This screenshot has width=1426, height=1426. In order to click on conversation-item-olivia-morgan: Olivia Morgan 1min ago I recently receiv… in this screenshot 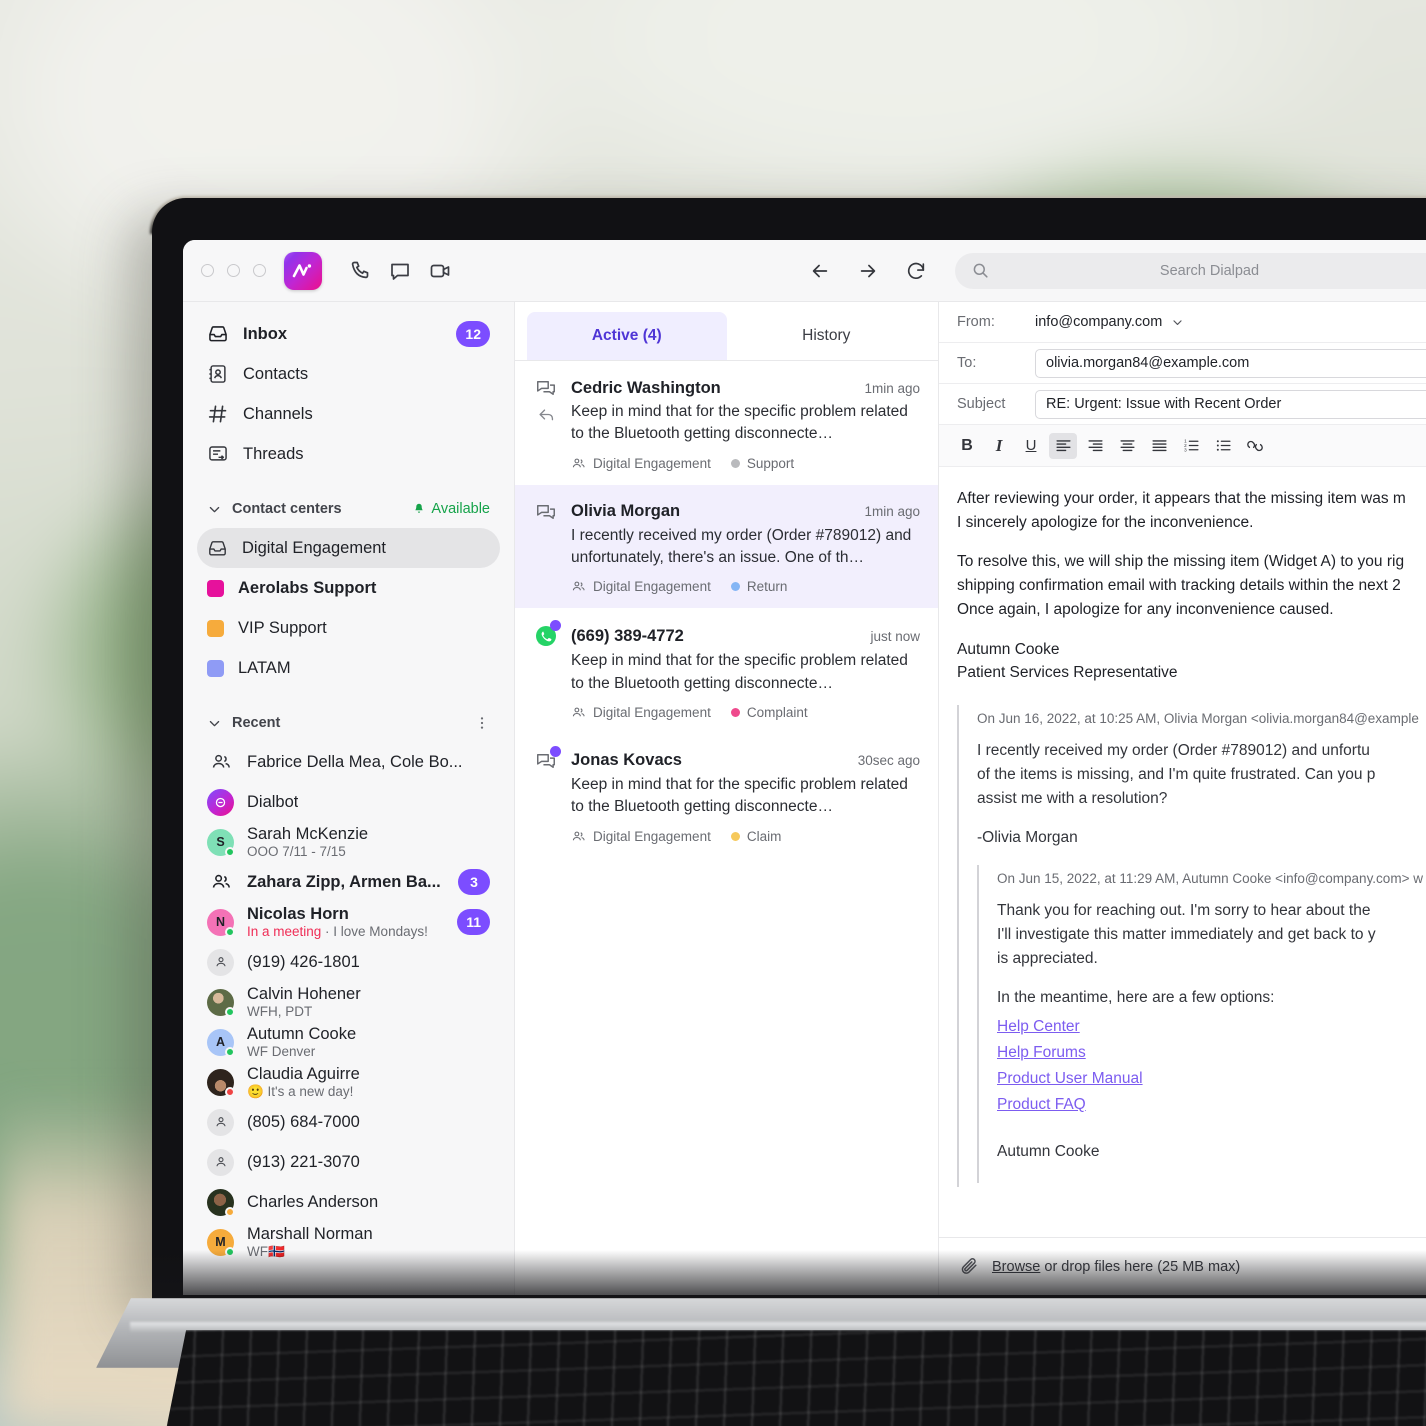, I will do `click(726, 546)`.